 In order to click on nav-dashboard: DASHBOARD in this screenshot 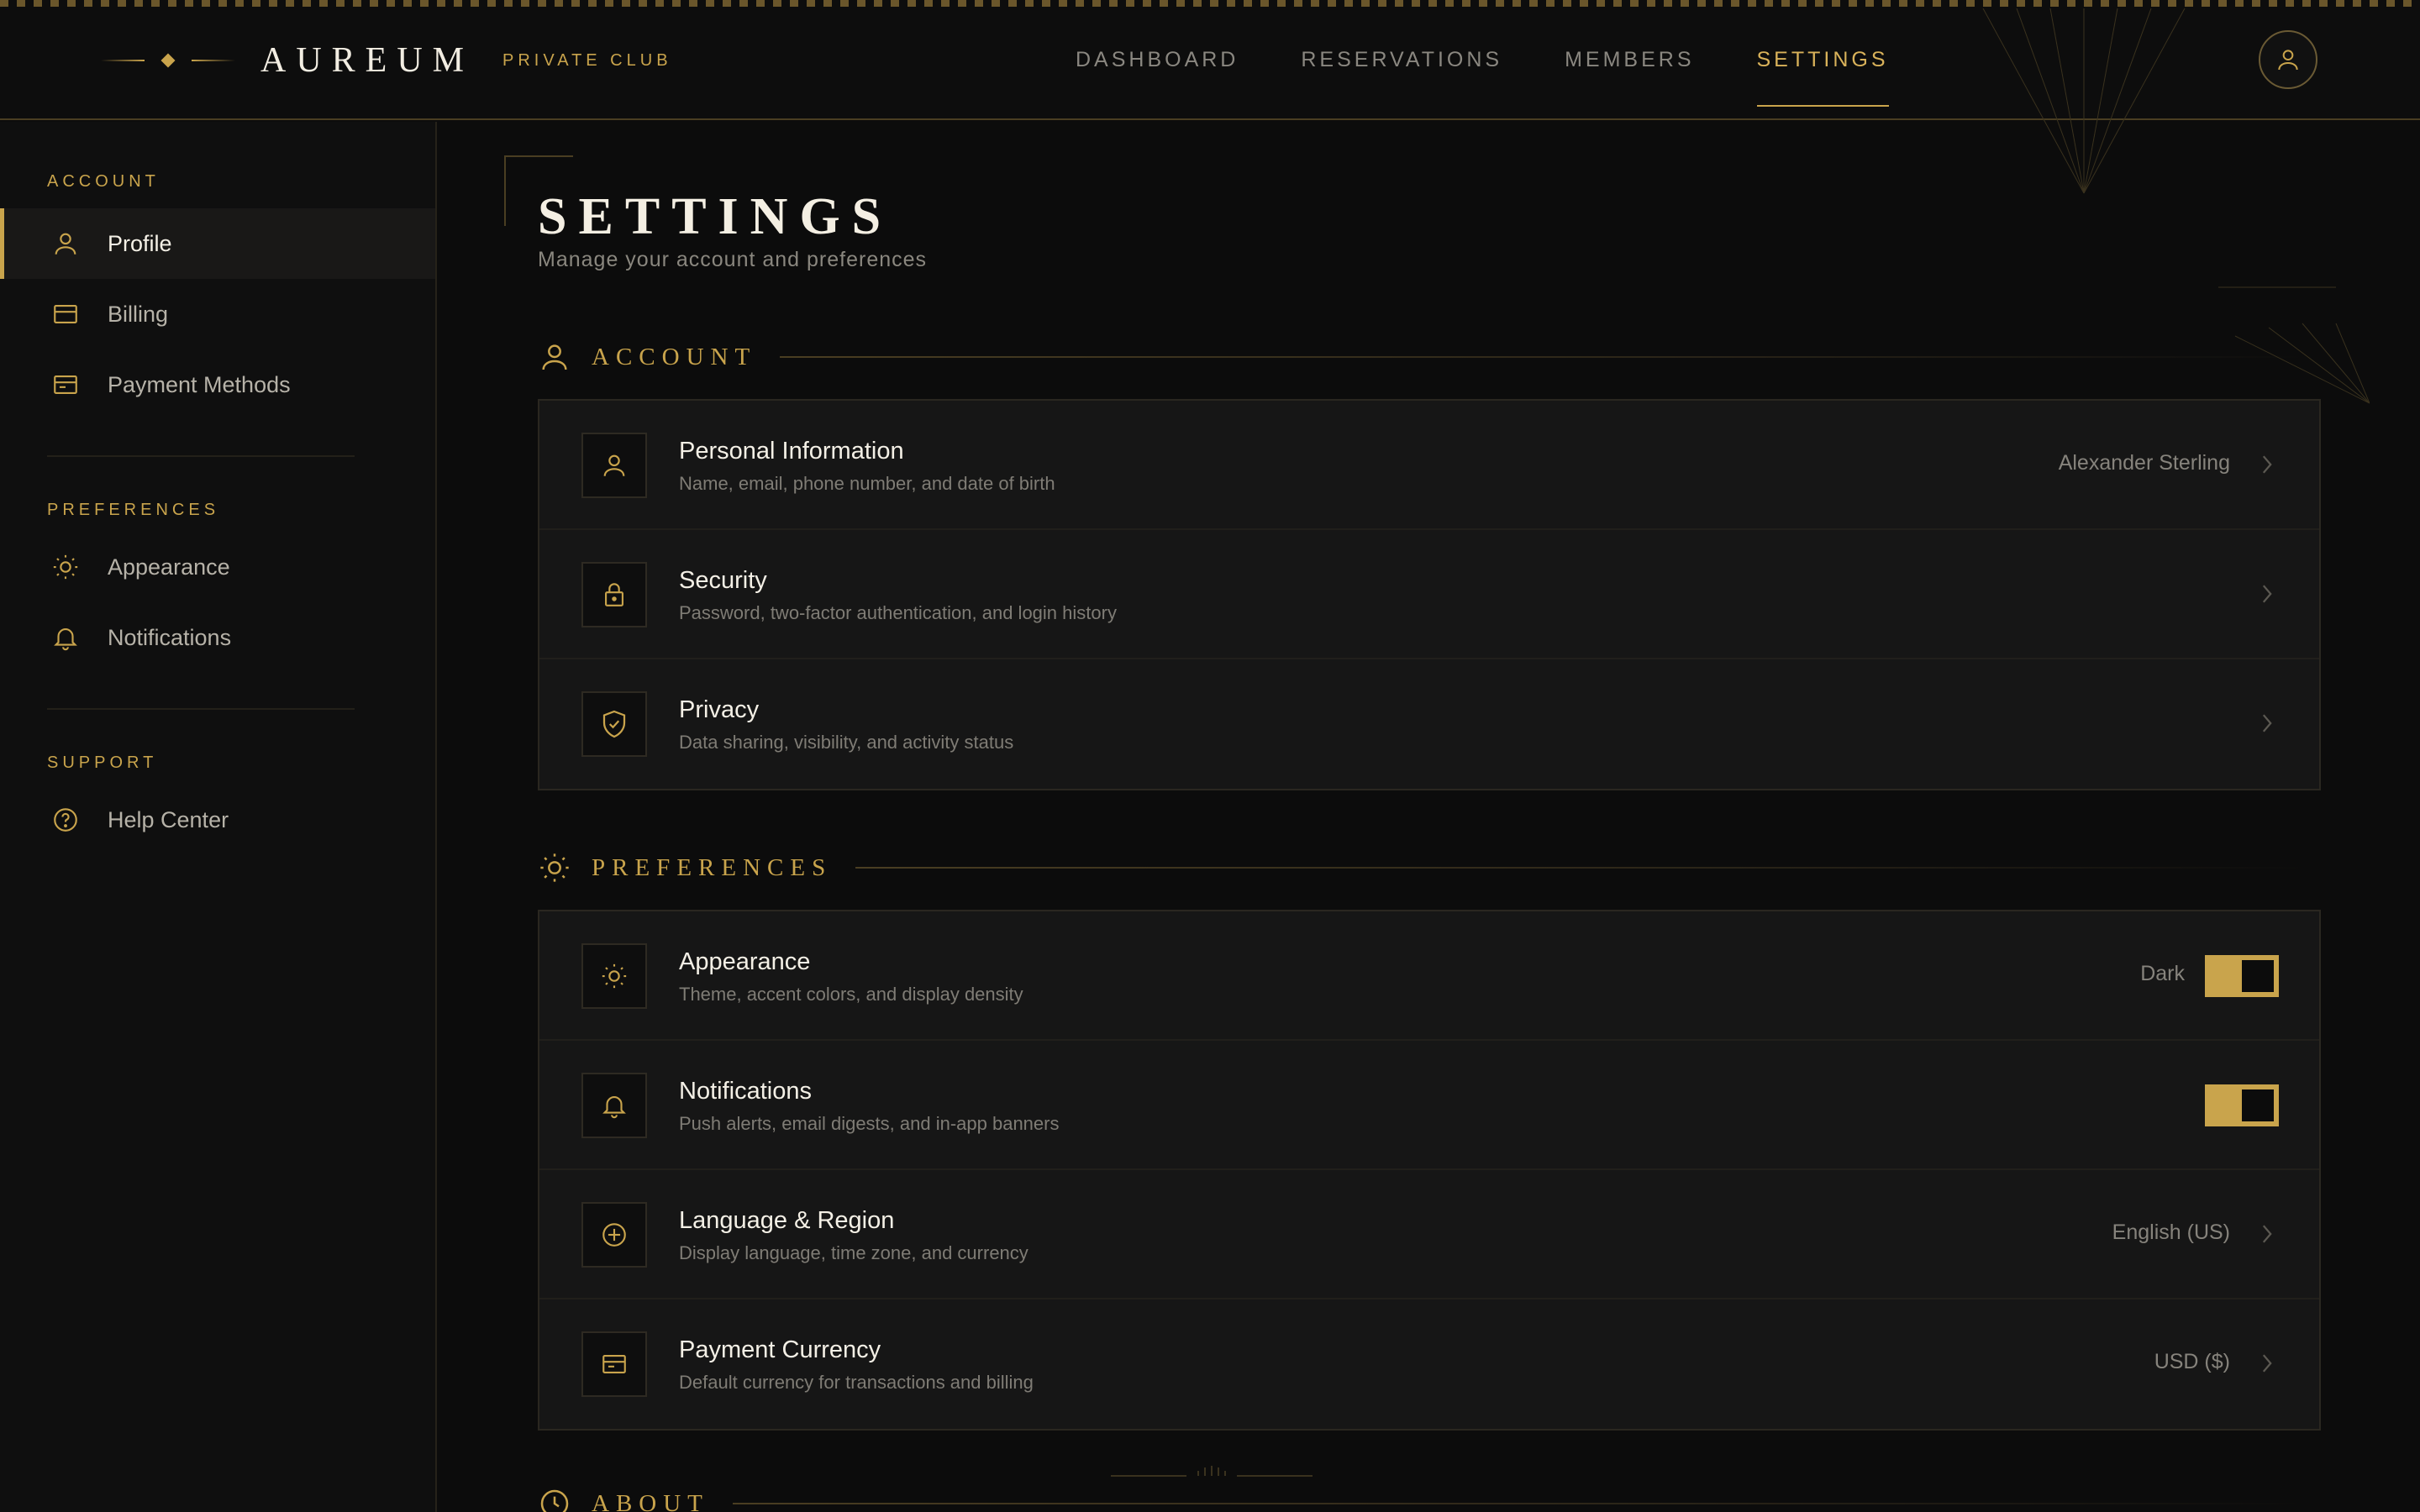, I will do `click(1157, 60)`.